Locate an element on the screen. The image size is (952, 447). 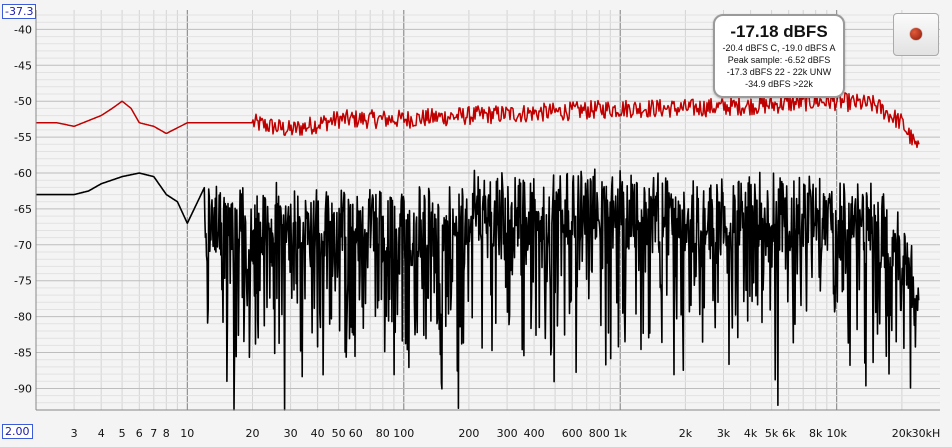
record-dot-icon is located at coordinates (916, 34).